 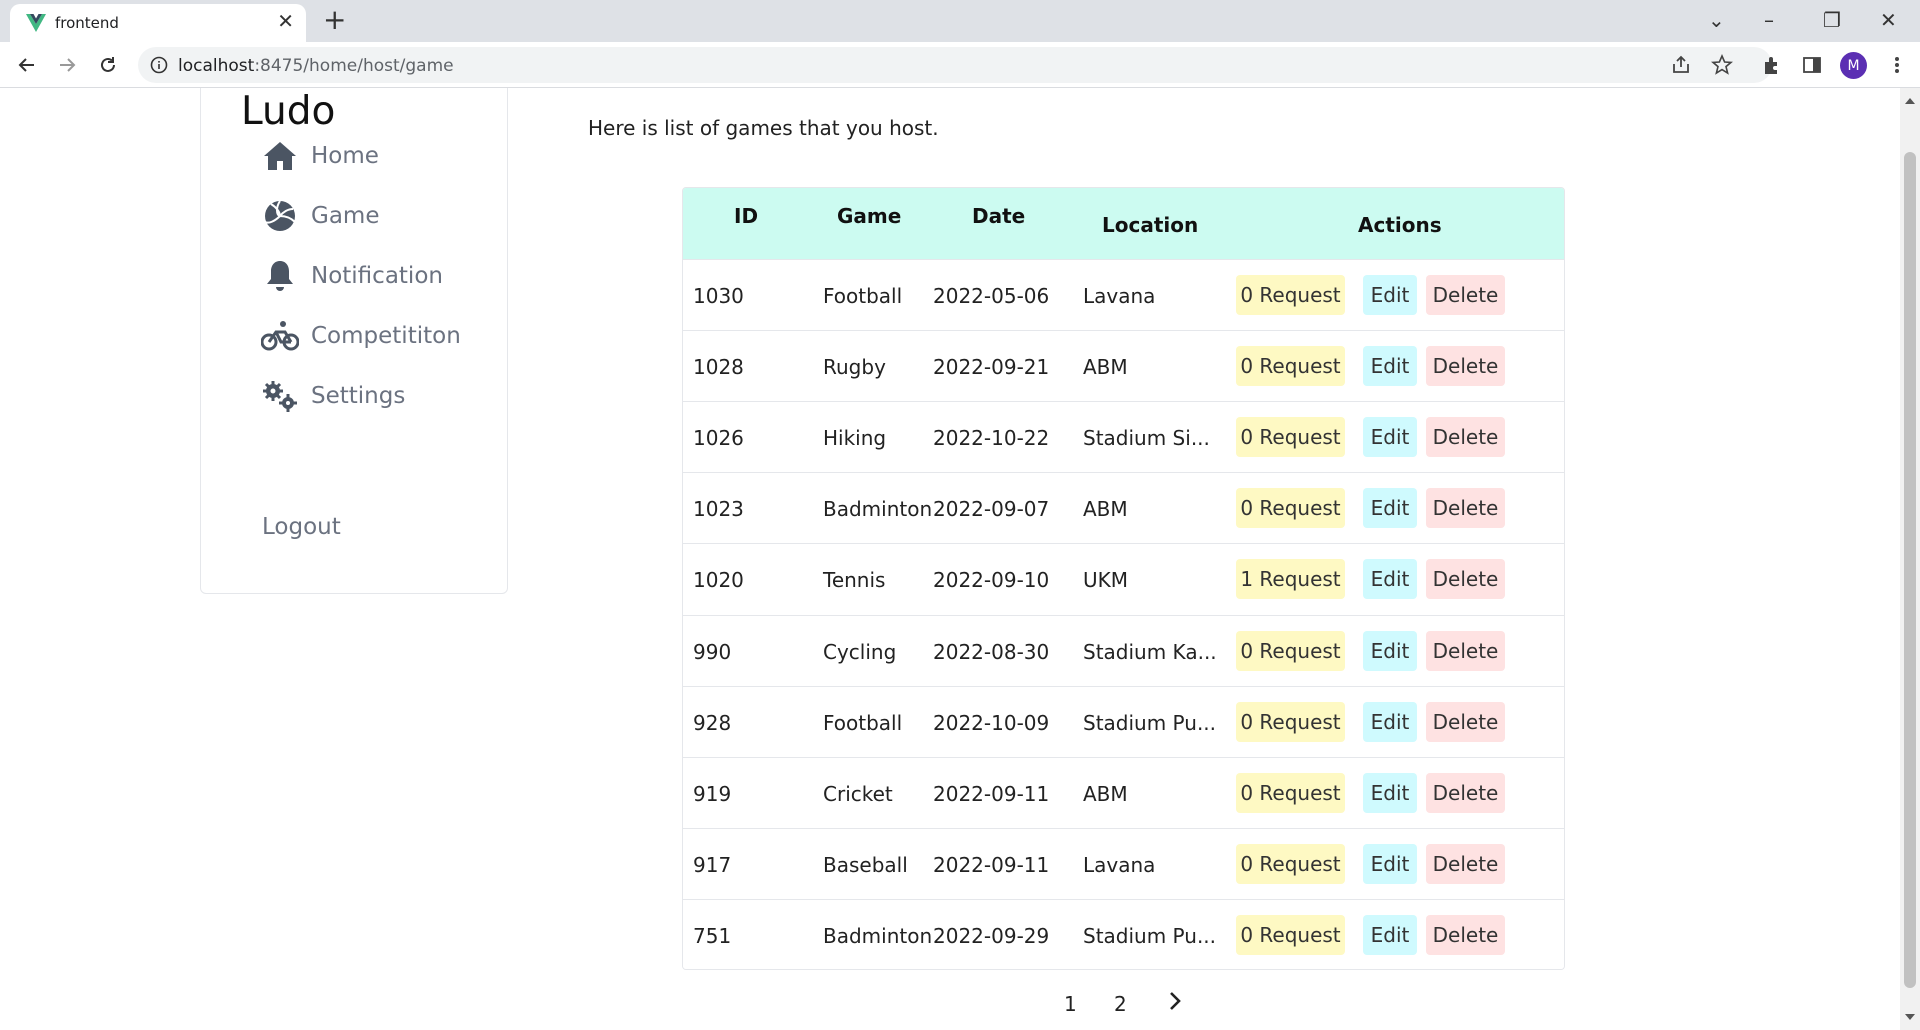 I want to click on sidebar-item-settings: Settings, so click(x=333, y=396).